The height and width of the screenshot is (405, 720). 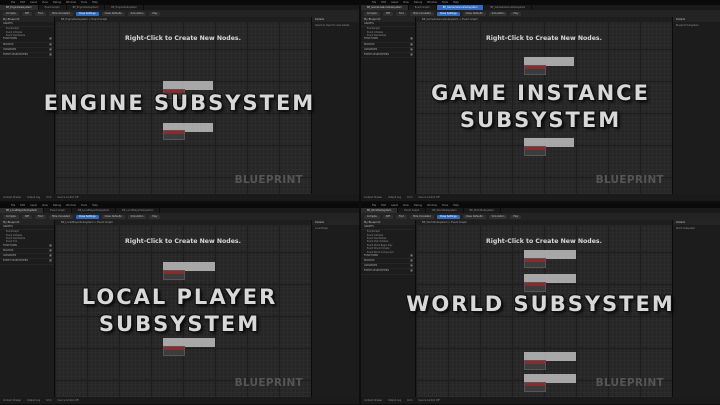 What do you see at coordinates (179, 297) in the screenshot?
I see `overlay-line: LOCAL PLAYER` at bounding box center [179, 297].